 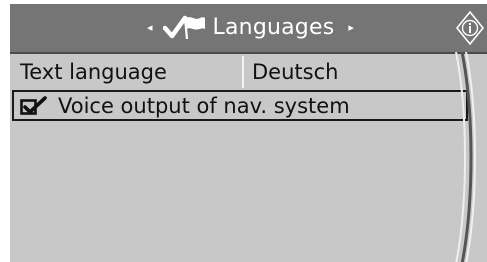 I want to click on menu-item-voice-output: Voice output of nav. system, so click(x=240, y=105).